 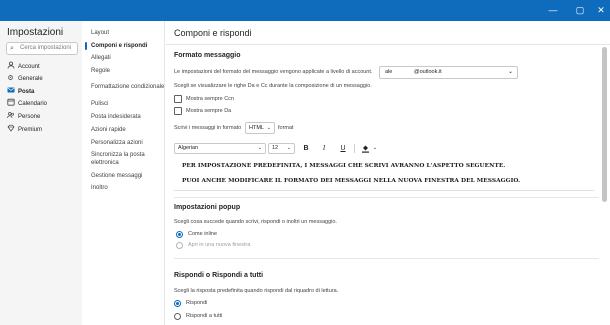 I want to click on account-user: ale, so click(x=389, y=72).